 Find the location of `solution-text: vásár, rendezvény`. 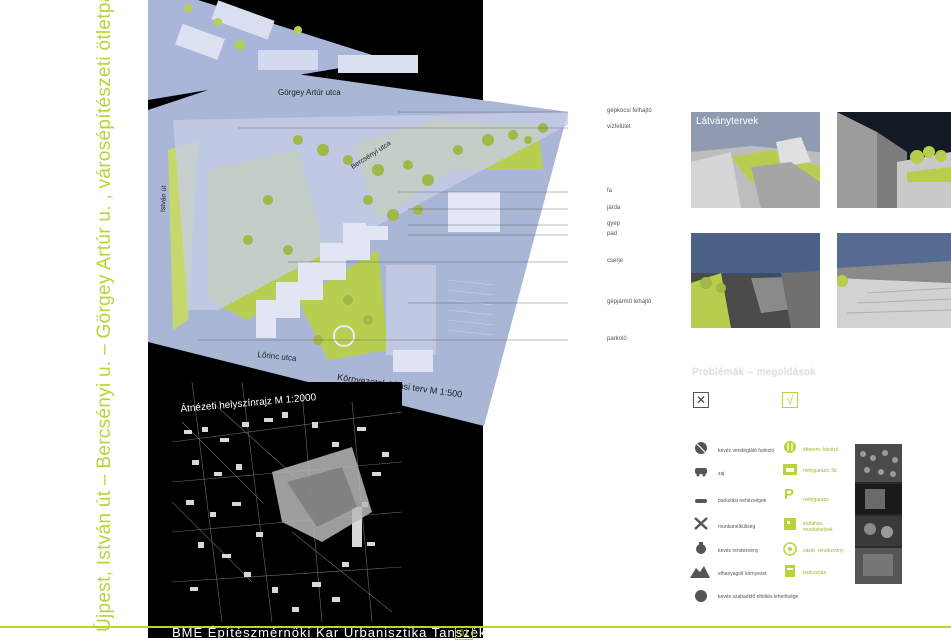

solution-text: vásár, rendezvény is located at coordinates (823, 551).